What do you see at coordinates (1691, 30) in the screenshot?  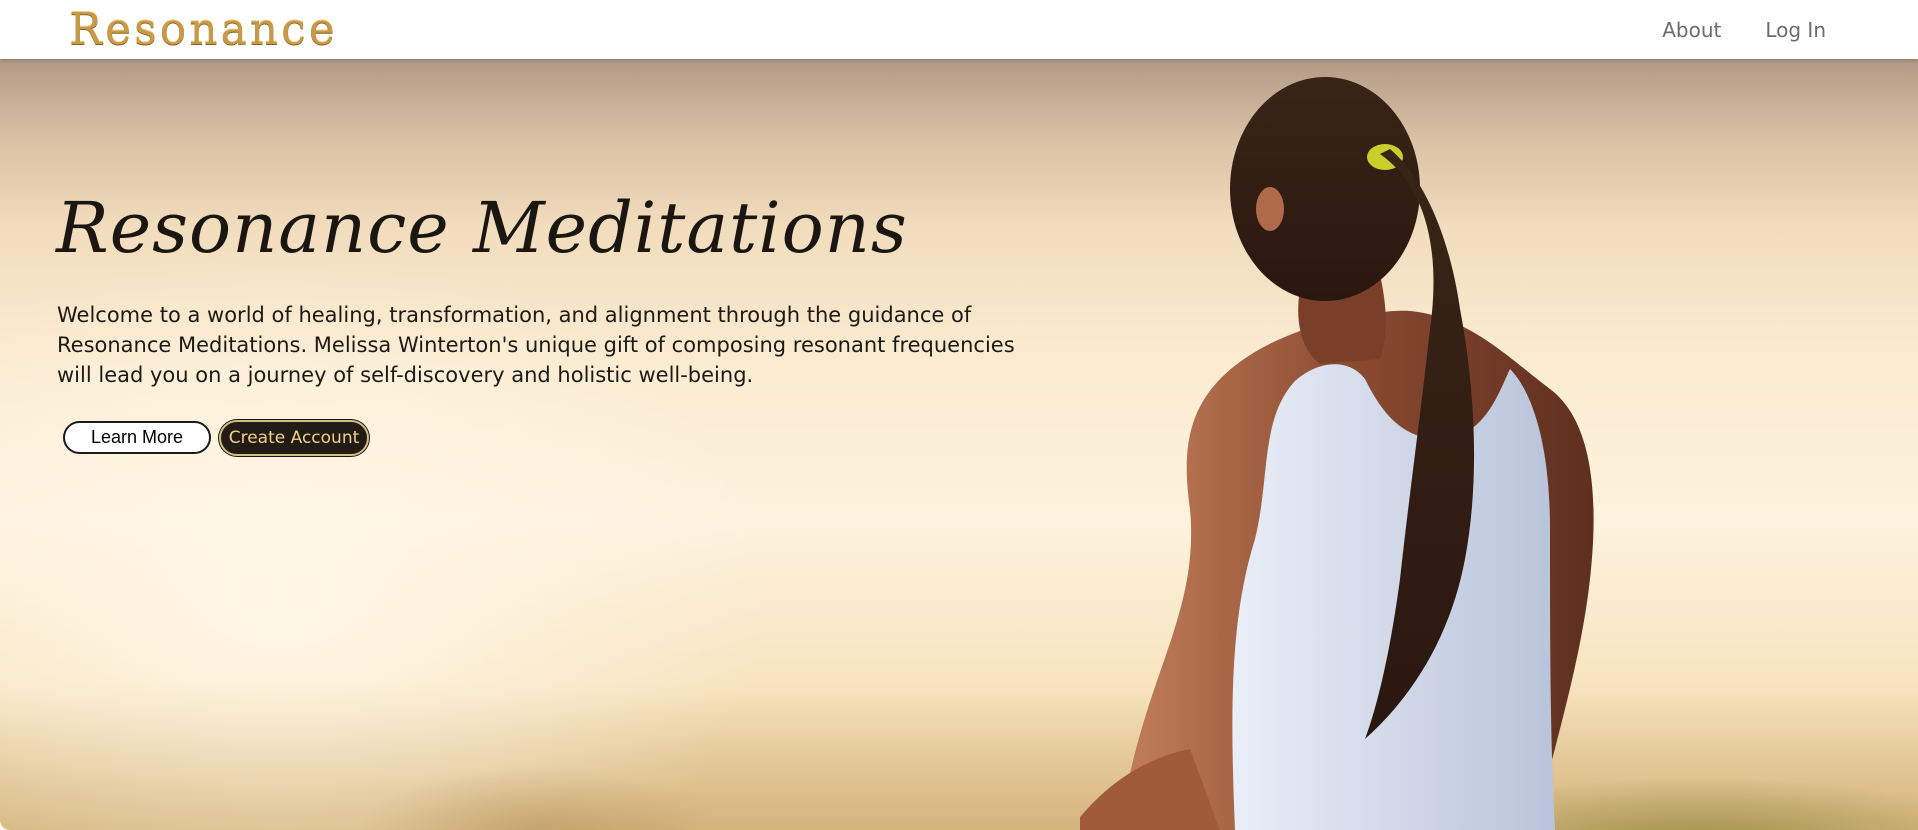 I see `nav-link-about: About` at bounding box center [1691, 30].